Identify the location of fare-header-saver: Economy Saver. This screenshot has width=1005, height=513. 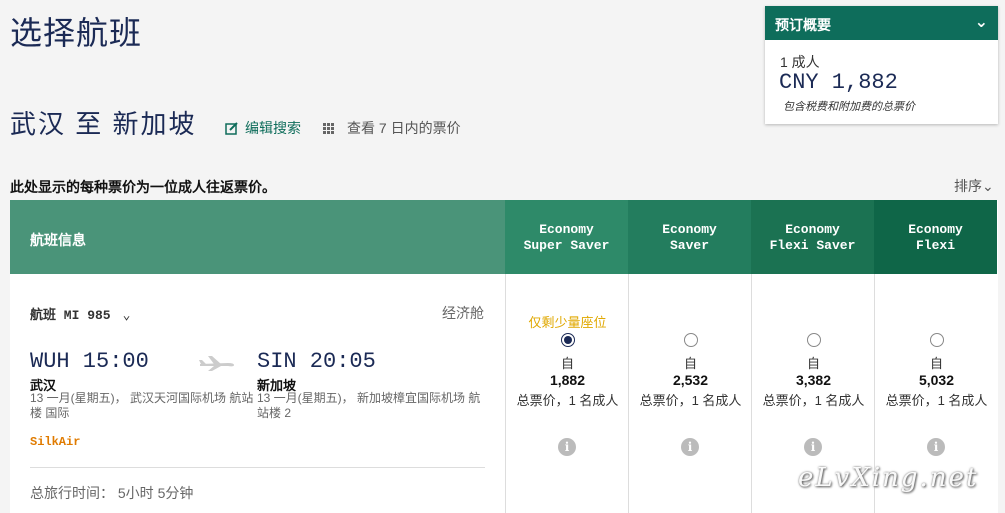
(689, 237).